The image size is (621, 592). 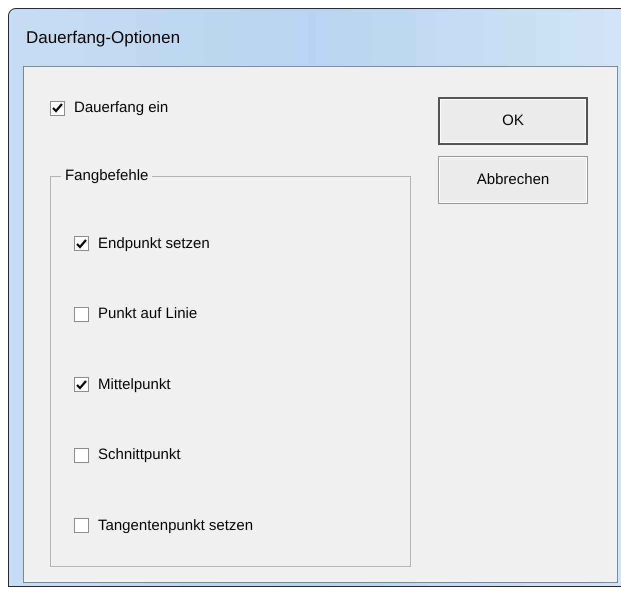 I want to click on checkbox-label: Dauerfang ein, so click(x=121, y=108).